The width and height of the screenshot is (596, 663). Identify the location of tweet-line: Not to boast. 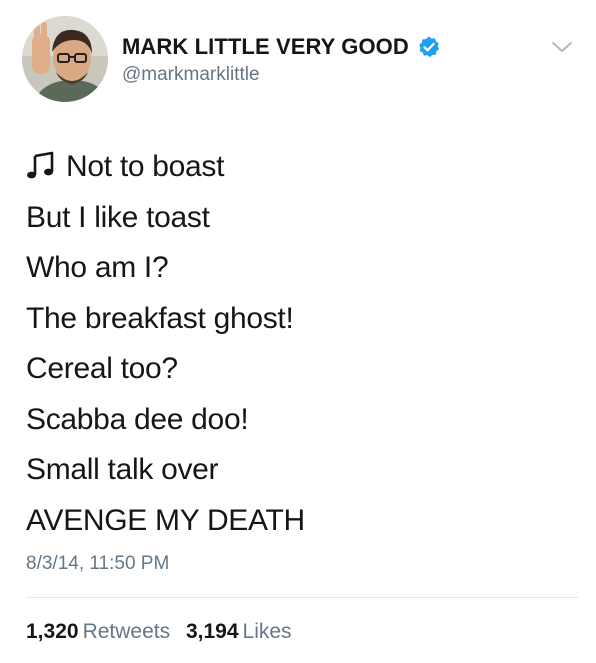
(296, 167).